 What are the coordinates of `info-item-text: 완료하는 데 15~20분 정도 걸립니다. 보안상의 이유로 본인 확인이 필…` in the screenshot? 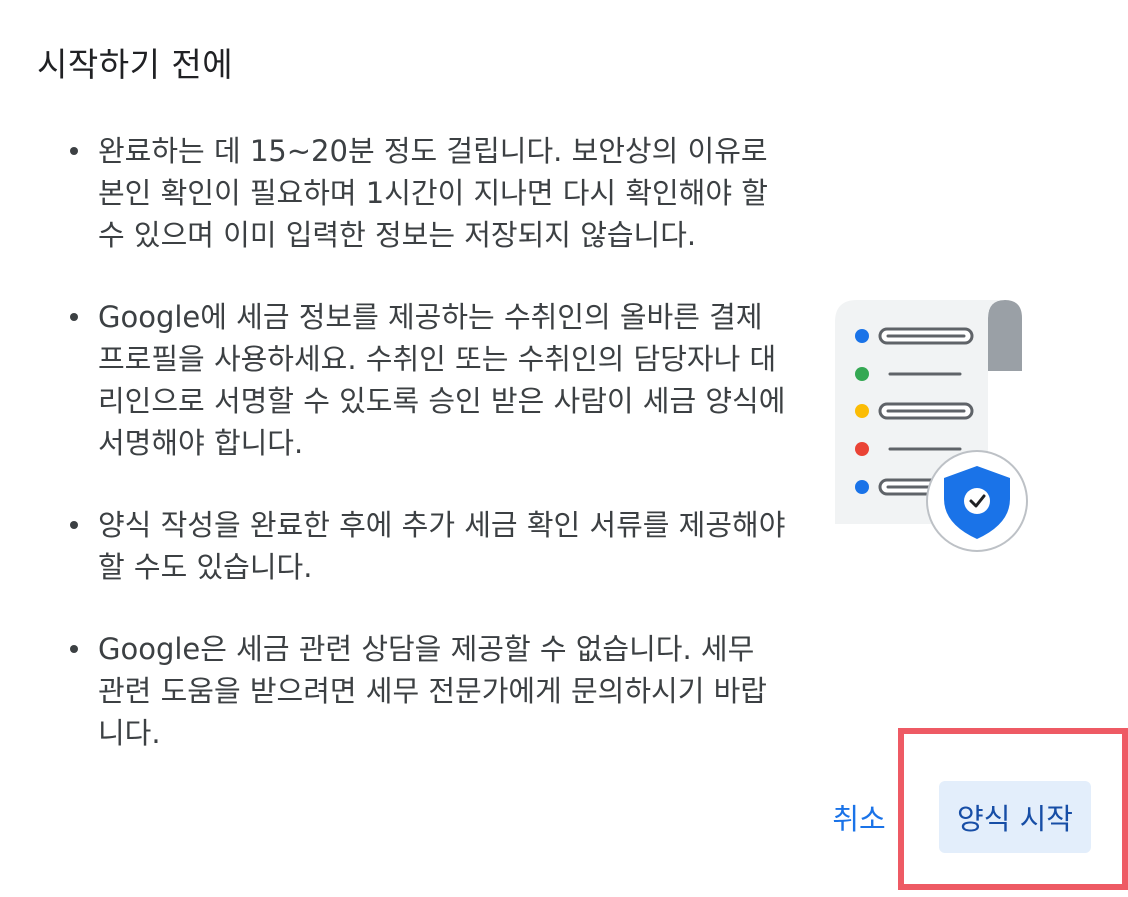 It's located at (433, 193).